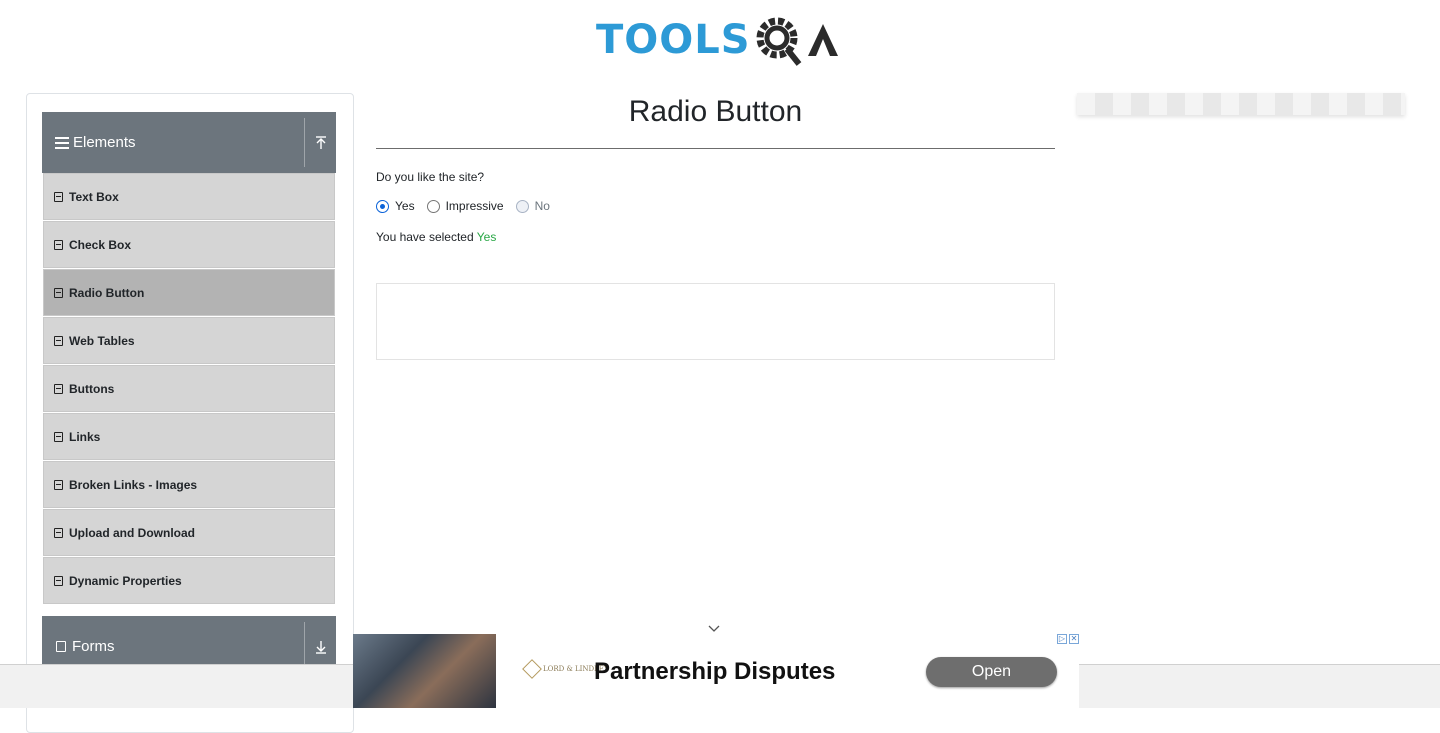 Image resolution: width=1440 pixels, height=733 pixels. I want to click on ad-image, so click(424, 671).